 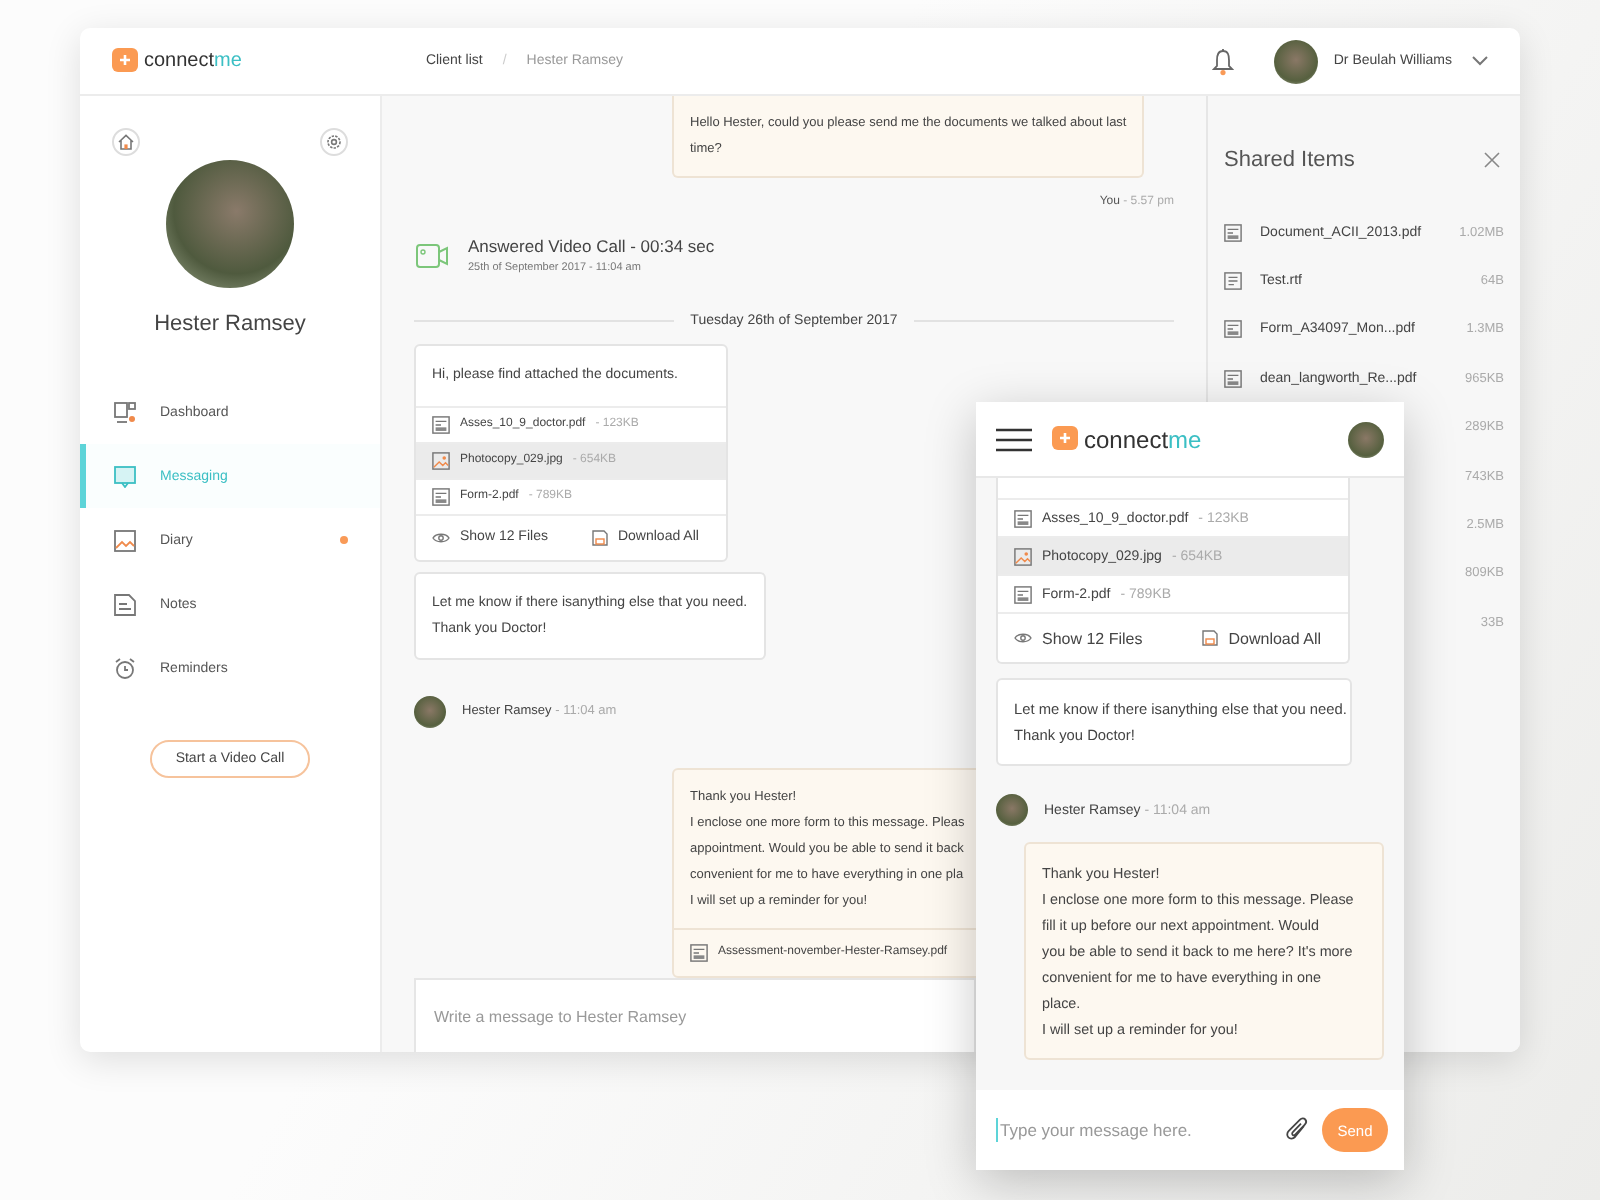 I want to click on call-title: Answered Video Call - 00:34 sec, so click(x=591, y=246).